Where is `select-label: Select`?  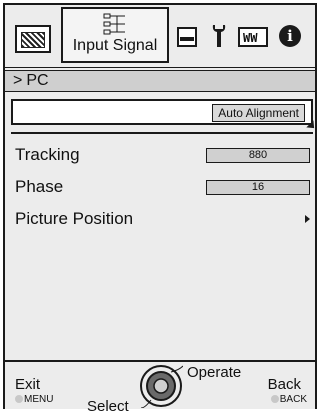 select-label: Select is located at coordinates (108, 406).